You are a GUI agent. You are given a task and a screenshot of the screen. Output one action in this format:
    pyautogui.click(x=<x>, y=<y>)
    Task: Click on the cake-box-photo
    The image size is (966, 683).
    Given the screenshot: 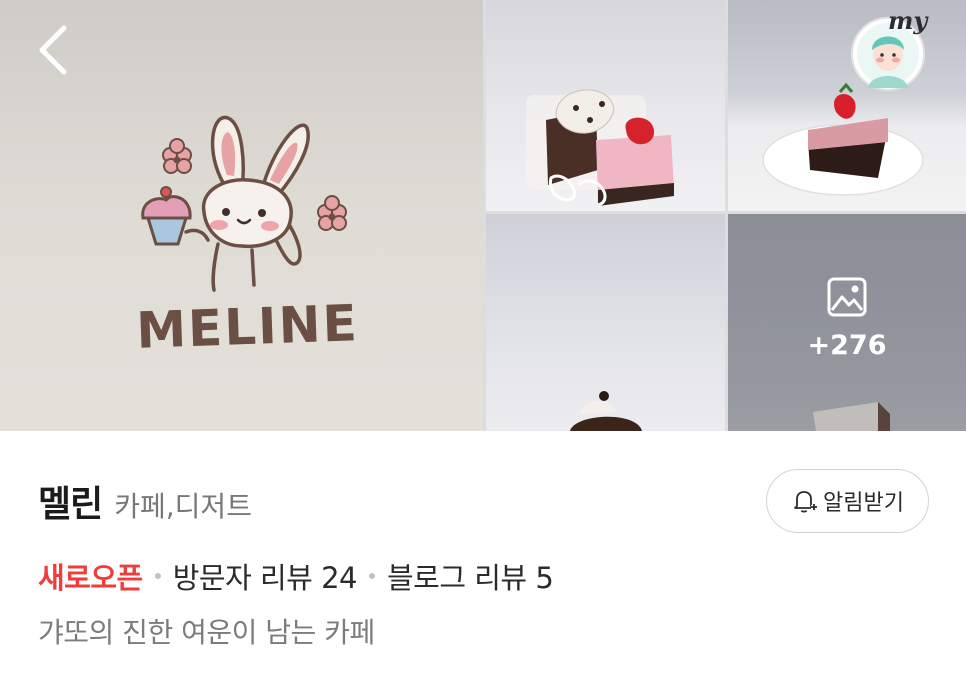 What is the action you would take?
    pyautogui.click(x=600, y=148)
    